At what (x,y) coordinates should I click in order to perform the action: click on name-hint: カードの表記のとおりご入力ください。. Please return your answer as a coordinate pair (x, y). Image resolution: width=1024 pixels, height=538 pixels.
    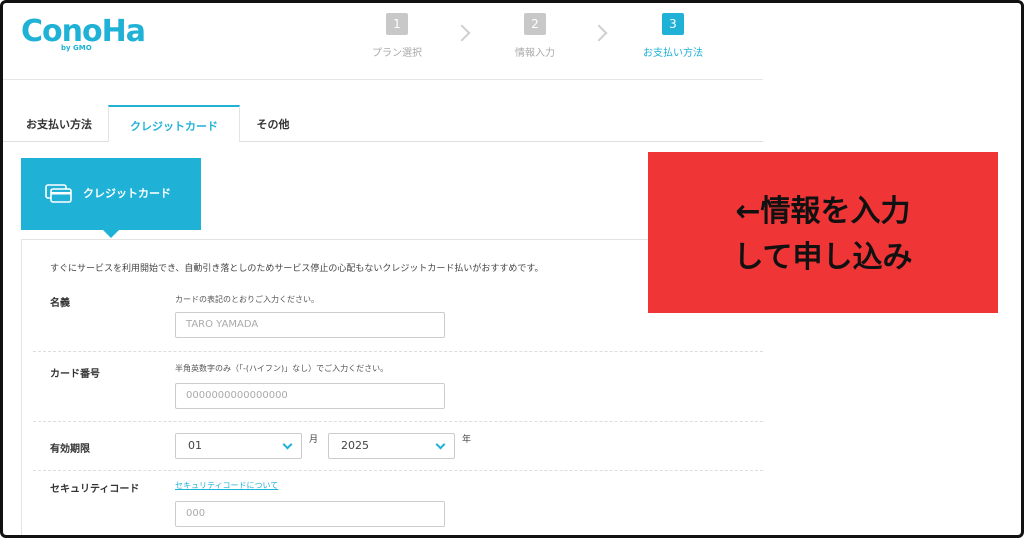
    Looking at the image, I should click on (247, 299).